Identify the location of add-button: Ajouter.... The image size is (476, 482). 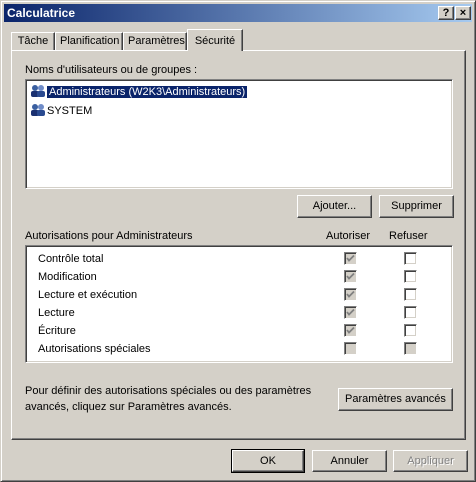
(334, 206).